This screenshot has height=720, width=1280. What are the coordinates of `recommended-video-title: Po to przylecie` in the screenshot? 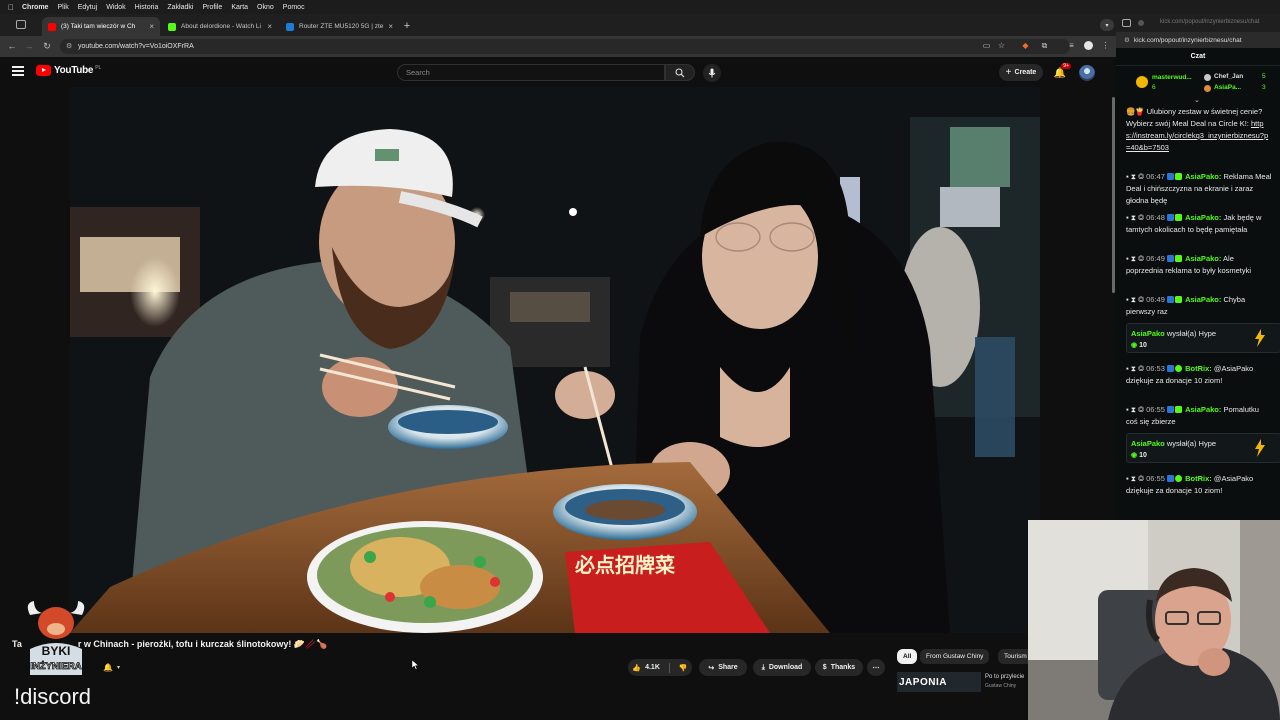 It's located at (1004, 677).